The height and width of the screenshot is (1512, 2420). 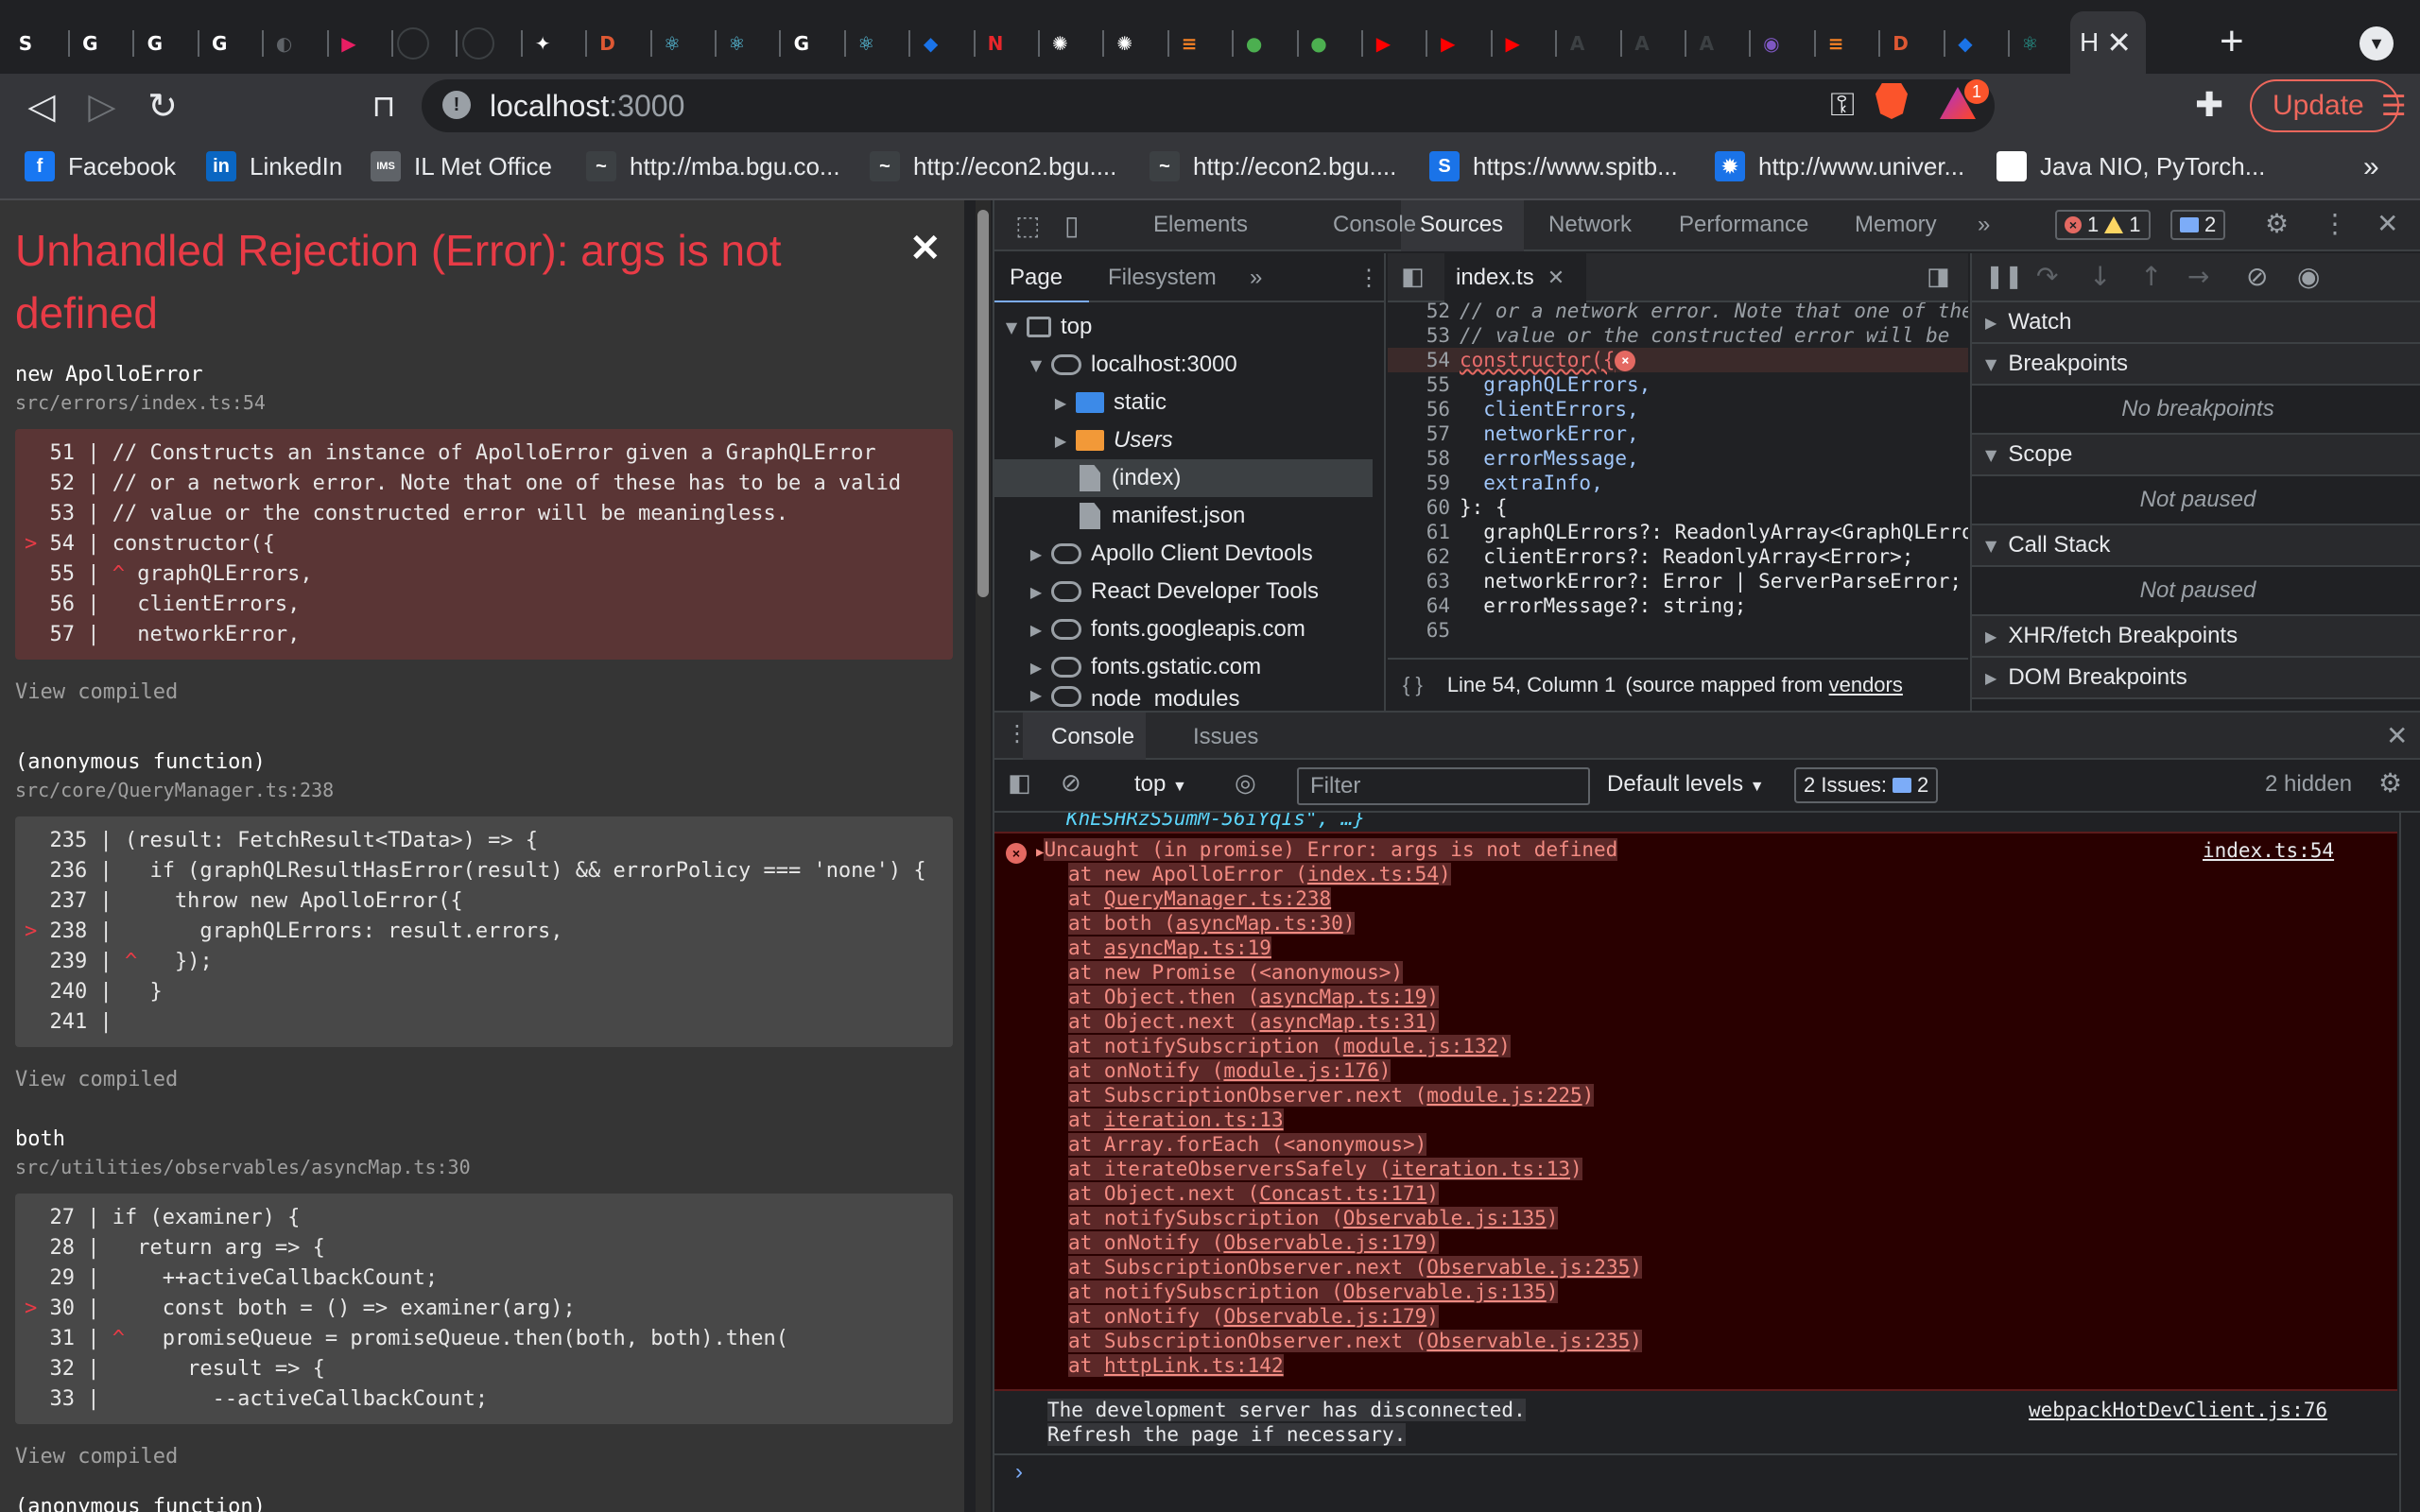 I want to click on tree-item: ▶ node_modules, so click(x=1183, y=697).